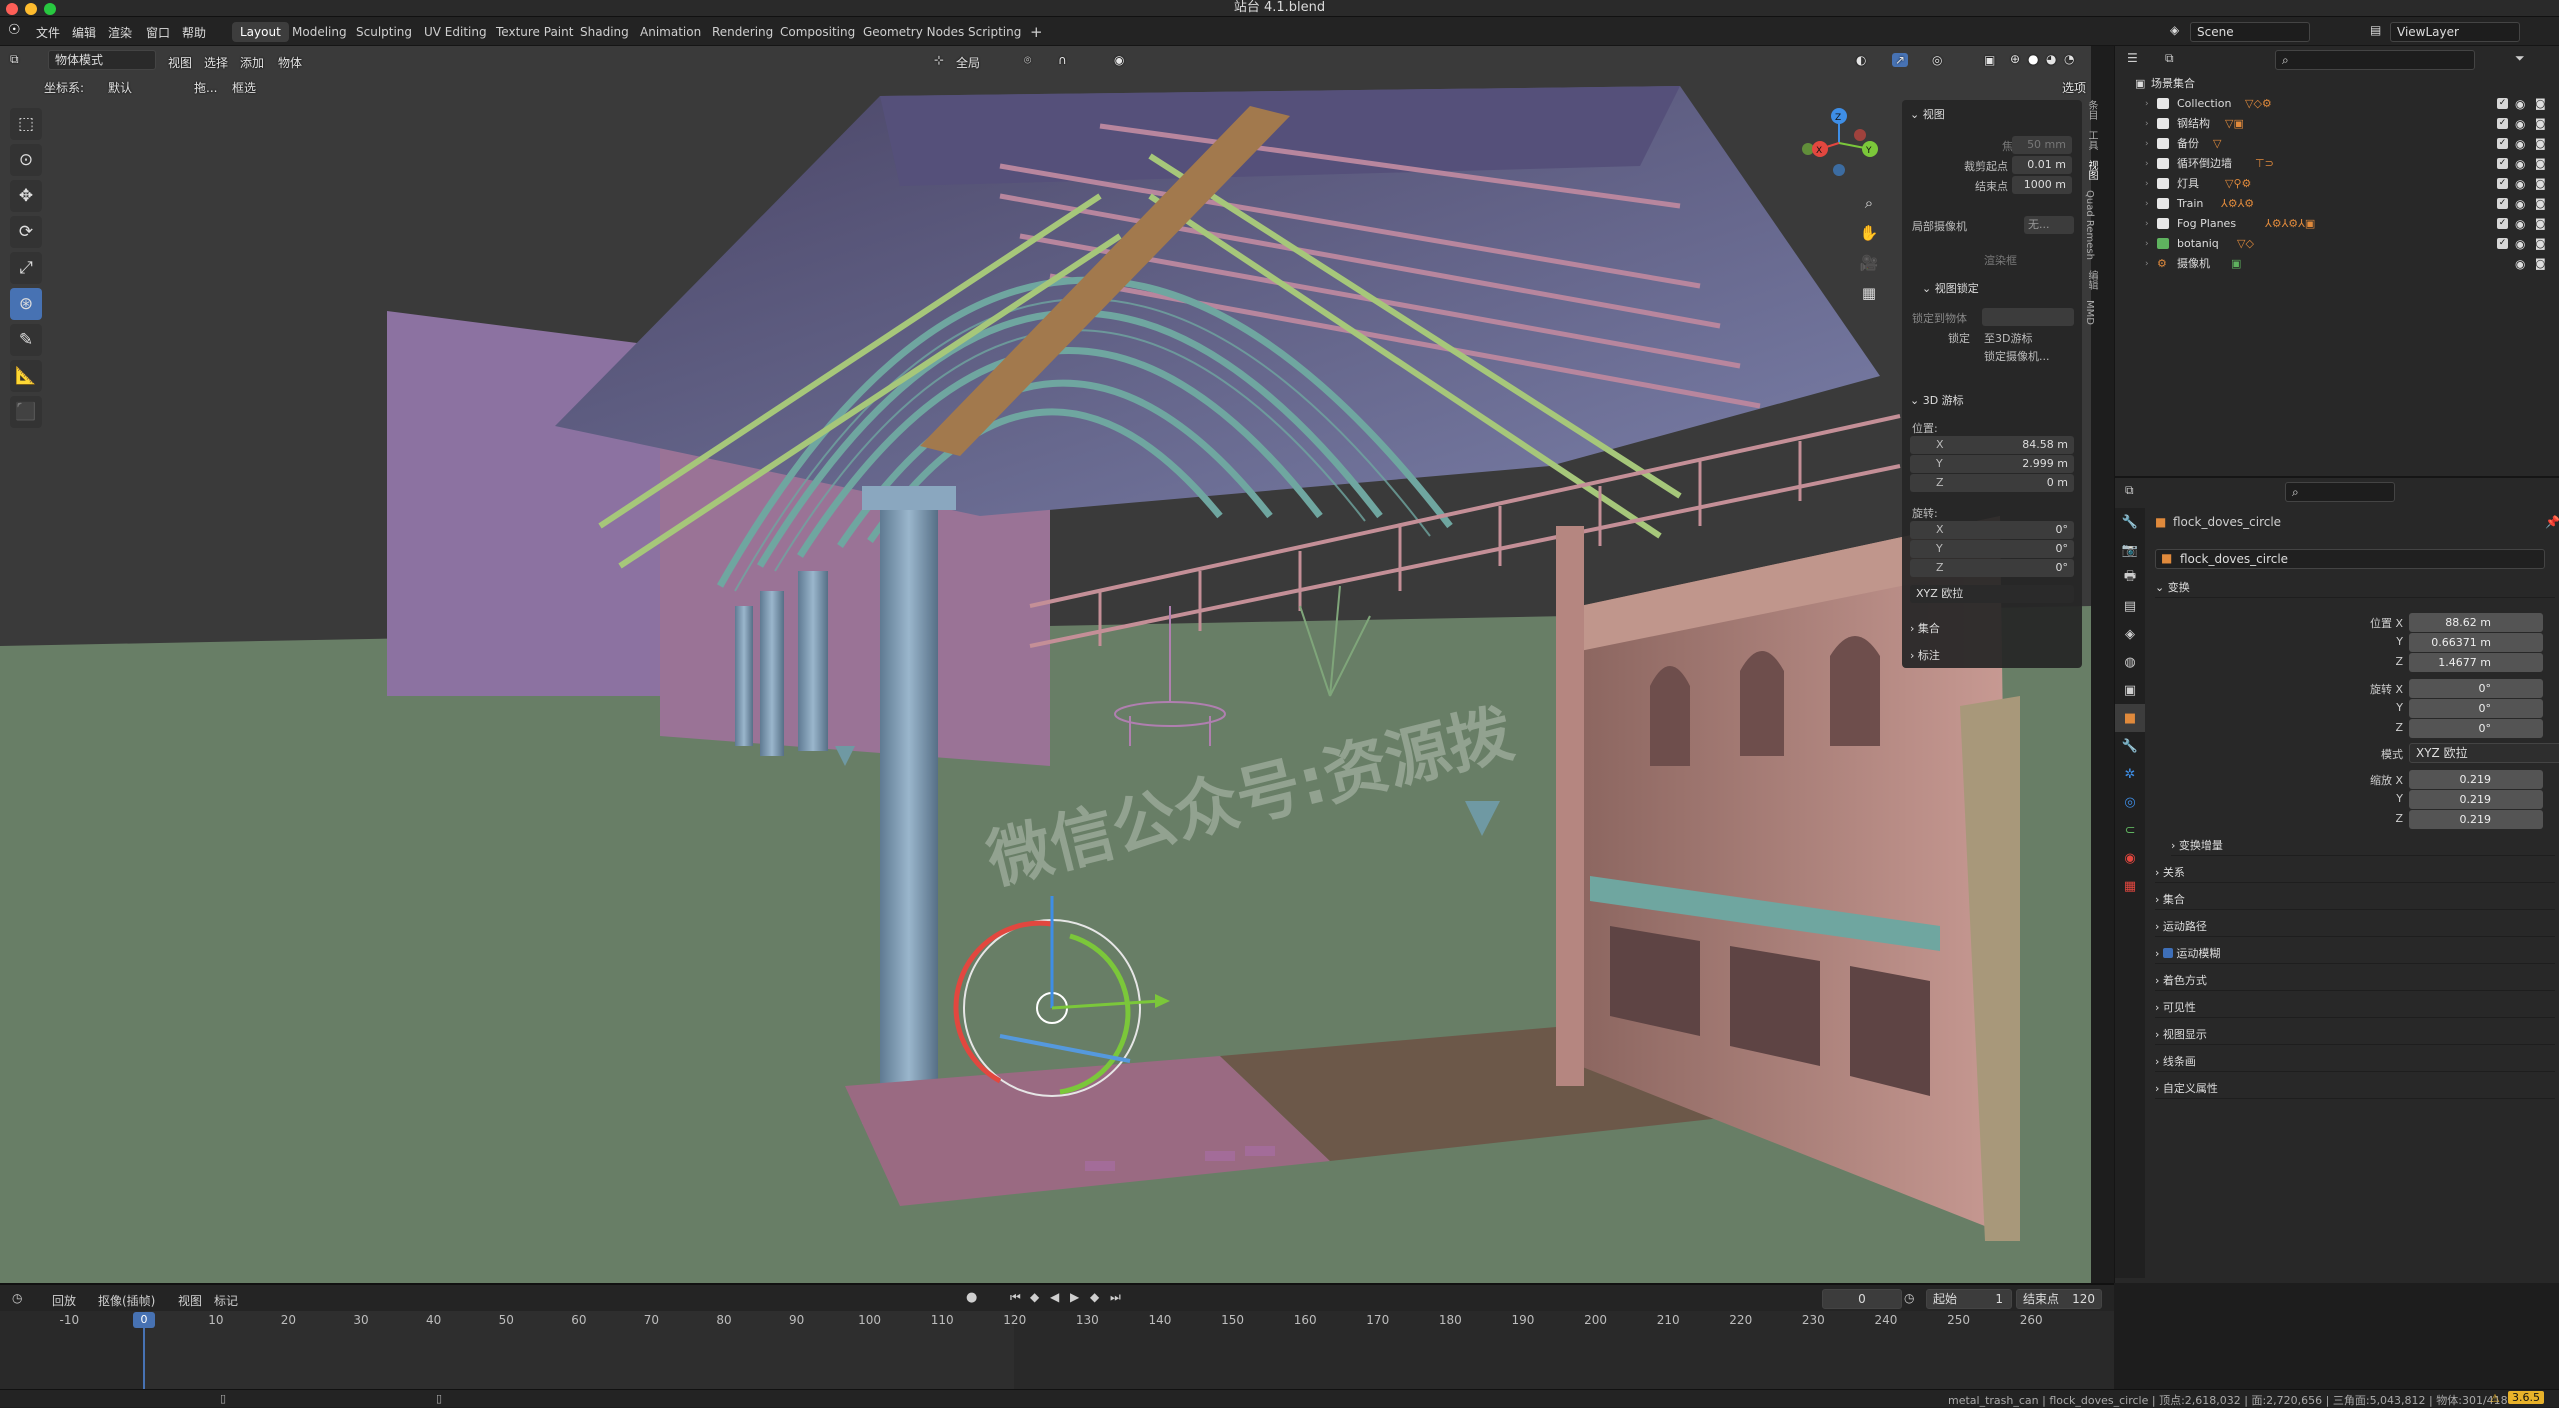 The width and height of the screenshot is (2559, 1408). Describe the element at coordinates (319, 32) in the screenshot. I see `tab-modeling: Modeling` at that location.